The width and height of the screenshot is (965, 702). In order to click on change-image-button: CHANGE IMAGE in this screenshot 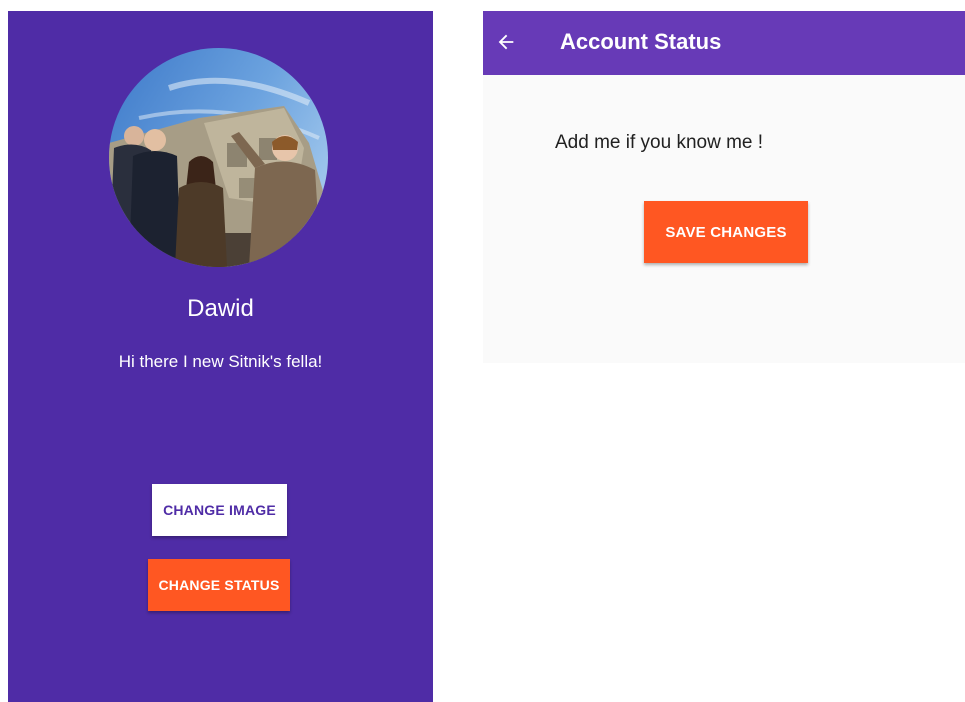, I will do `click(219, 510)`.